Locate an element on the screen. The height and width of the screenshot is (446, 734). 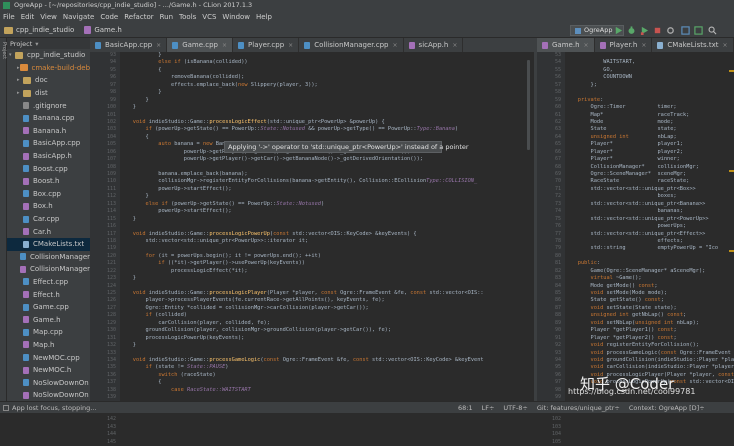
project-tree-item: Car.h is located at coordinates (48, 231).